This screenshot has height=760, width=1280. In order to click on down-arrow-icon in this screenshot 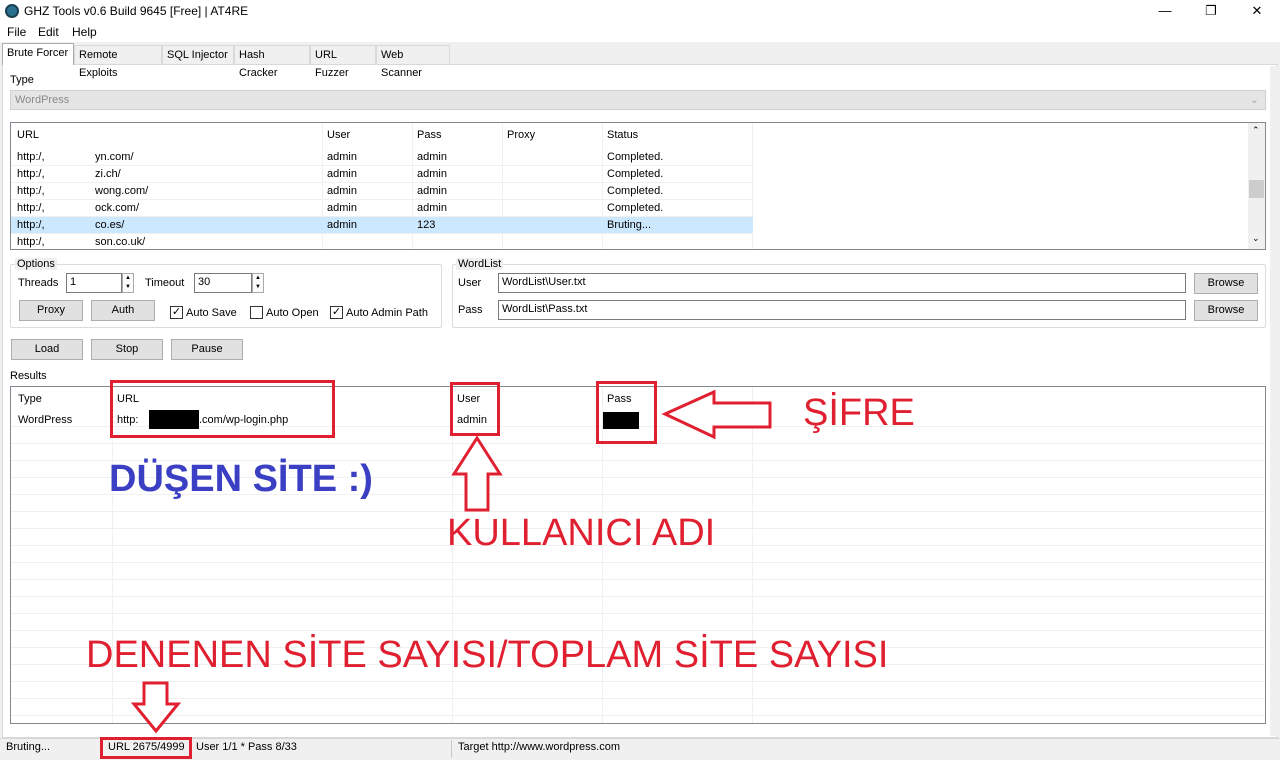, I will do `click(156, 707)`.